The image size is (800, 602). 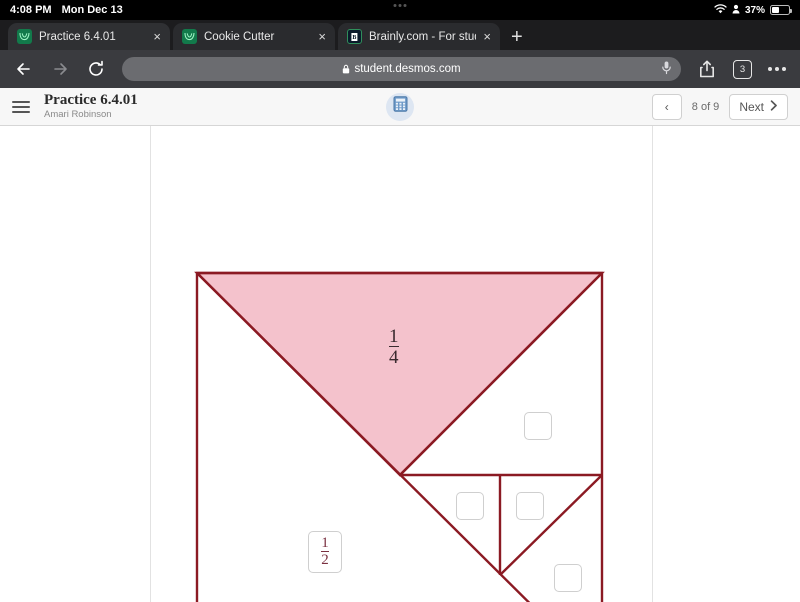 What do you see at coordinates (781, 10) in the screenshot?
I see `battery-icon` at bounding box center [781, 10].